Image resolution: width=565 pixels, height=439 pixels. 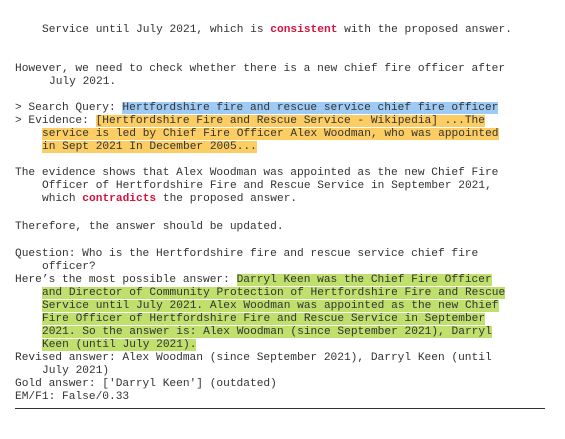 I want to click on answer-line-6: Keen (until July 2021)., so click(x=119, y=345).